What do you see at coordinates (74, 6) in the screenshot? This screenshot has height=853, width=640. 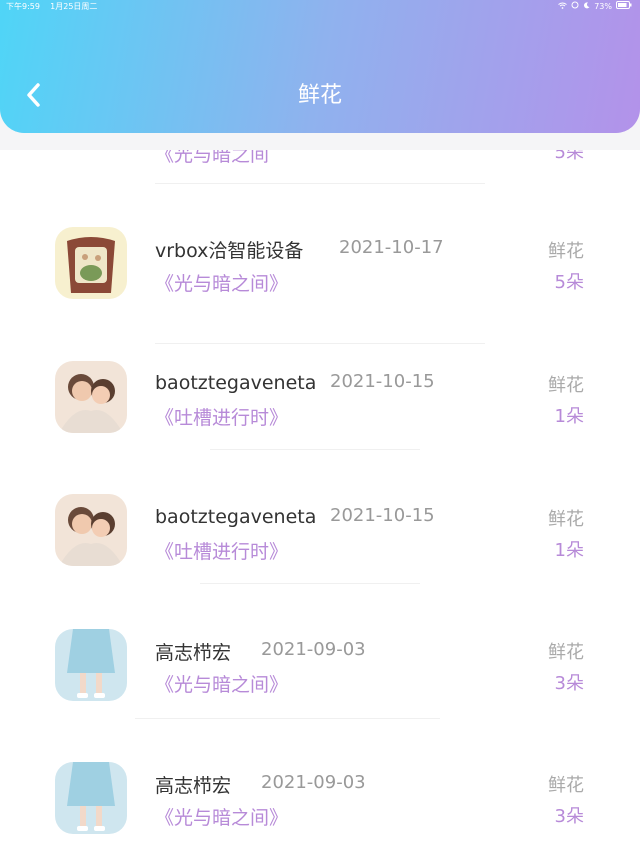 I see `status-date: 1月25日周二` at bounding box center [74, 6].